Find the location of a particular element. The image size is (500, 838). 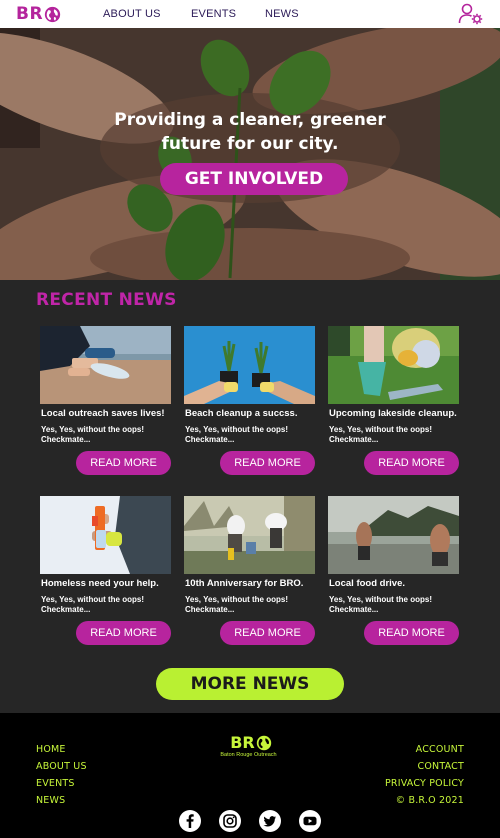

top-navigation-bar: BR ABOUT US EVENTS NEWS is located at coordinates (250, 14).